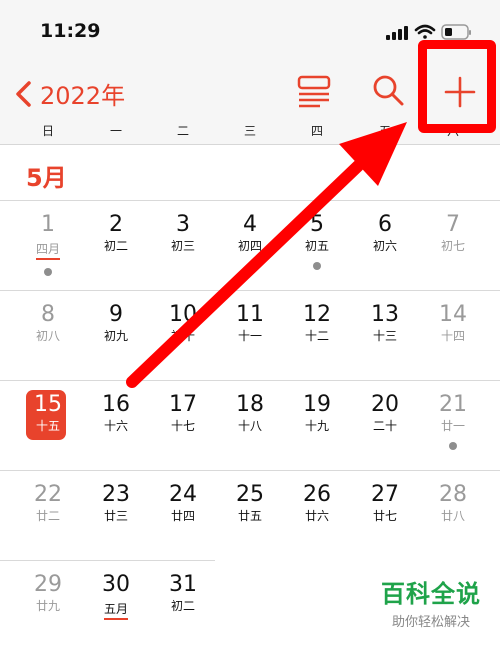 The height and width of the screenshot is (648, 500). Describe the element at coordinates (48, 224) in the screenshot. I see `day-number: 1` at that location.